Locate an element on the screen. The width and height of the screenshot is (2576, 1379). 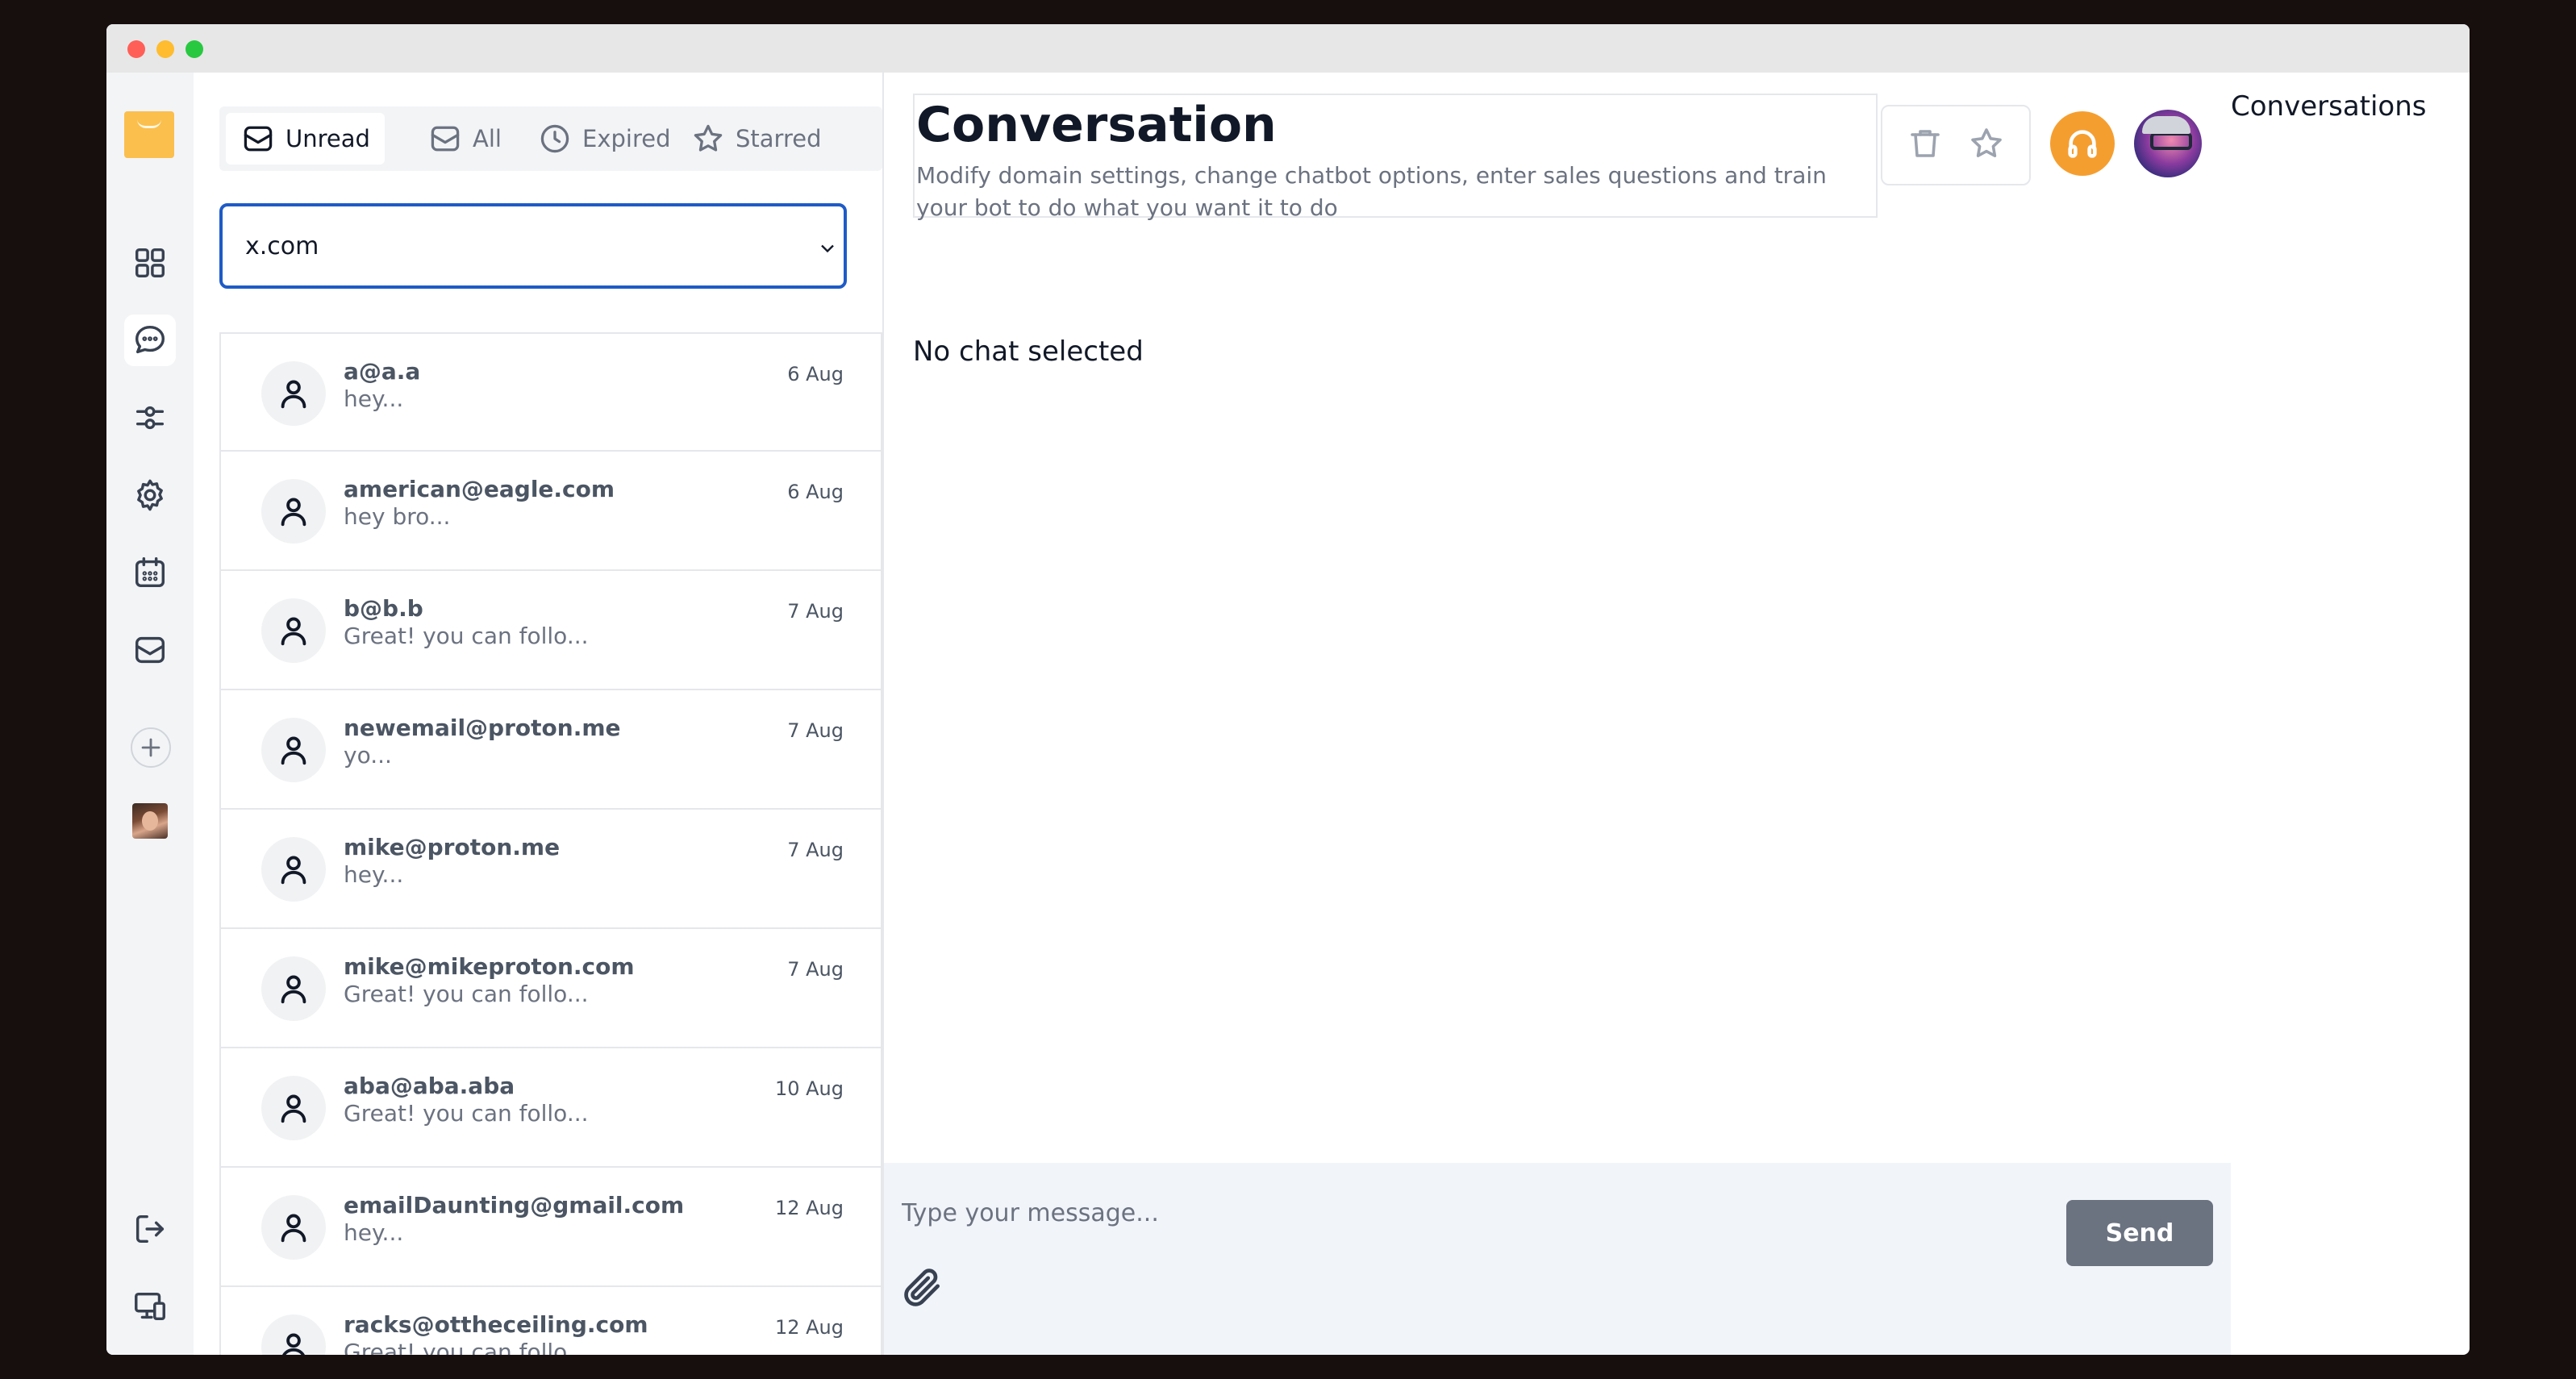
clock-icon is located at coordinates (554, 139).